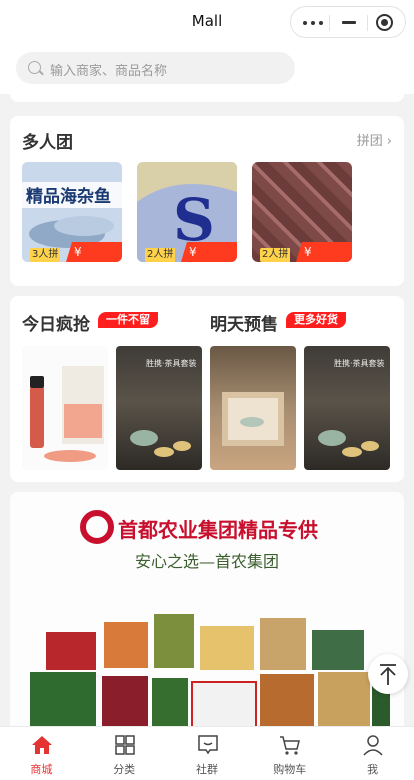 Image resolution: width=414 pixels, height=780 pixels. Describe the element at coordinates (97, 527) in the screenshot. I see `brand-logo-icon` at that location.